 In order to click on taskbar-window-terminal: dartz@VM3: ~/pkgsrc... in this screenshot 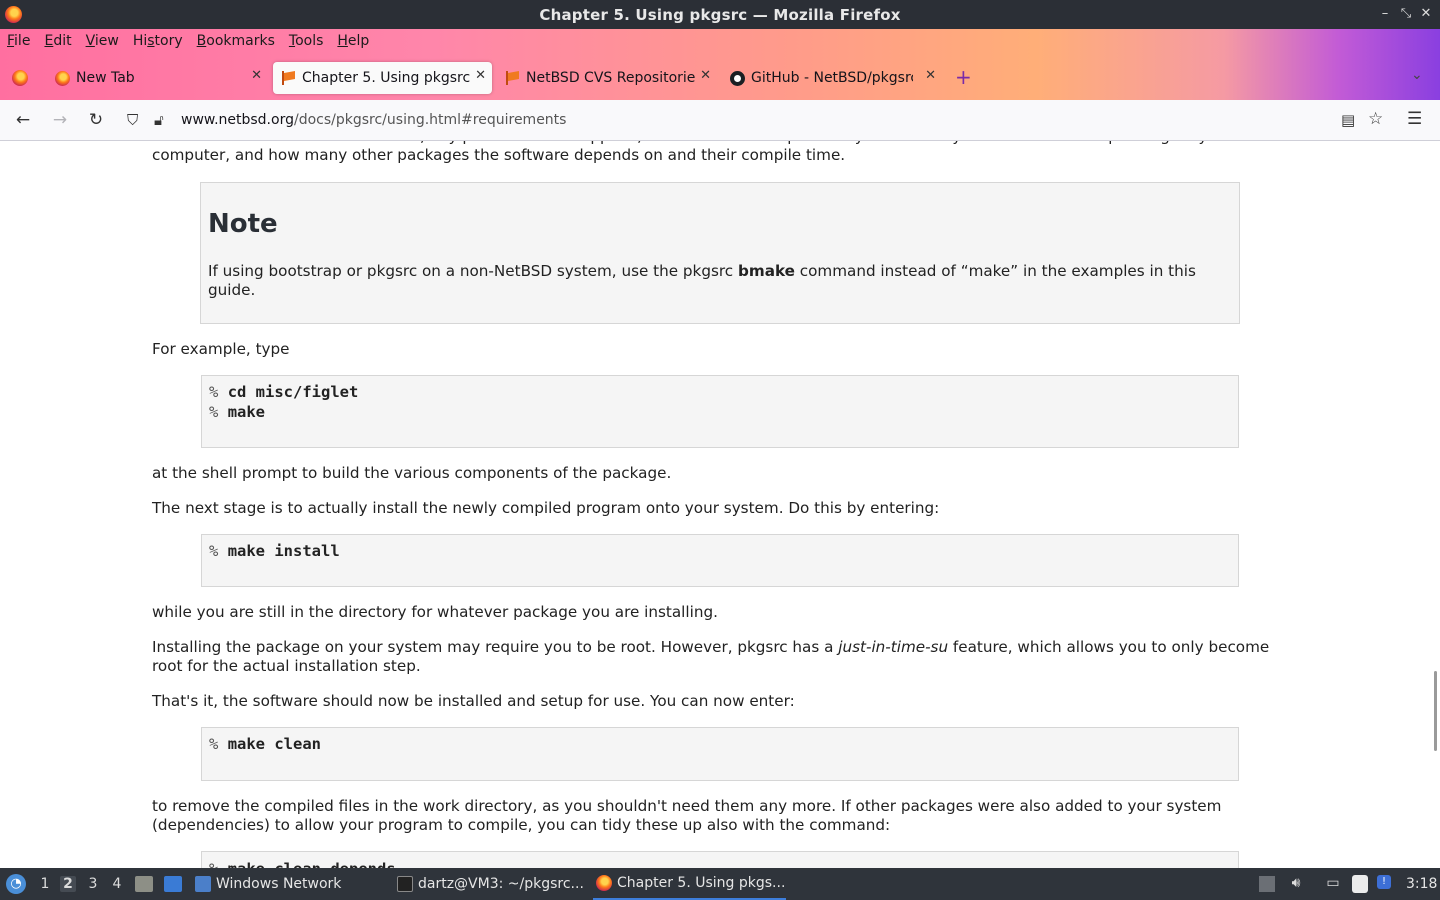, I will do `click(492, 884)`.